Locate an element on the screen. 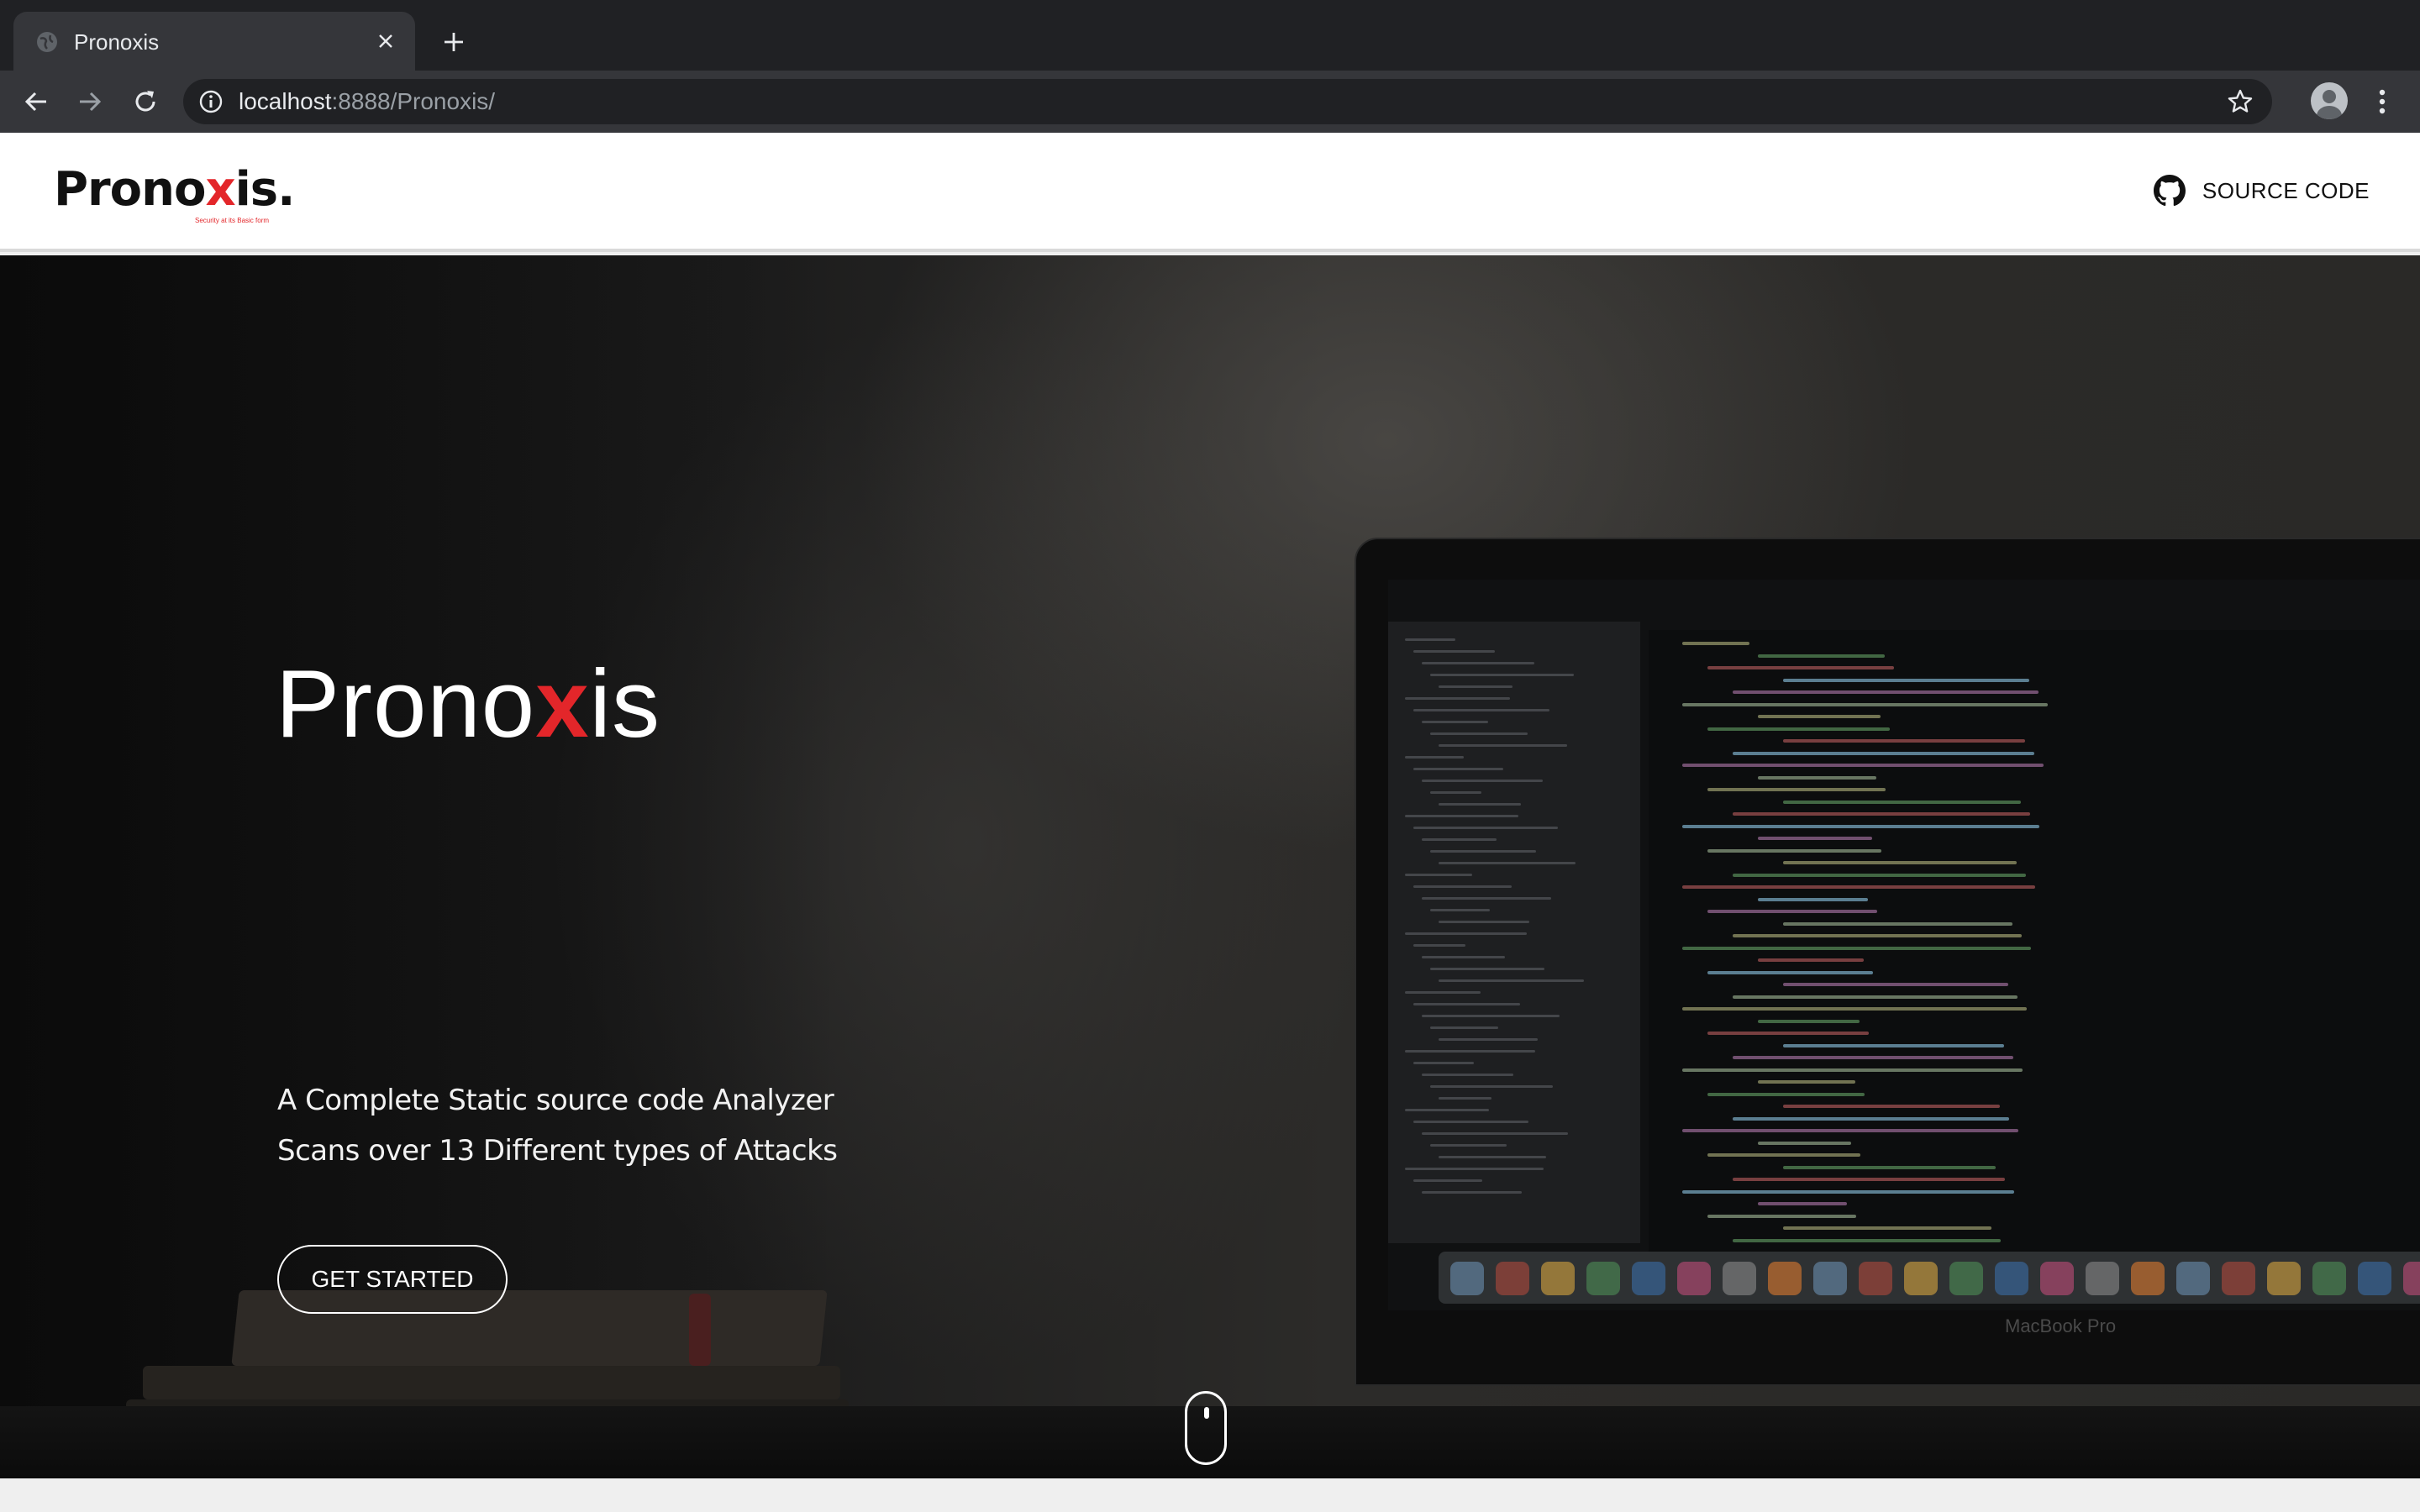  source-code-link: SOURCE CODE is located at coordinates (2262, 191).